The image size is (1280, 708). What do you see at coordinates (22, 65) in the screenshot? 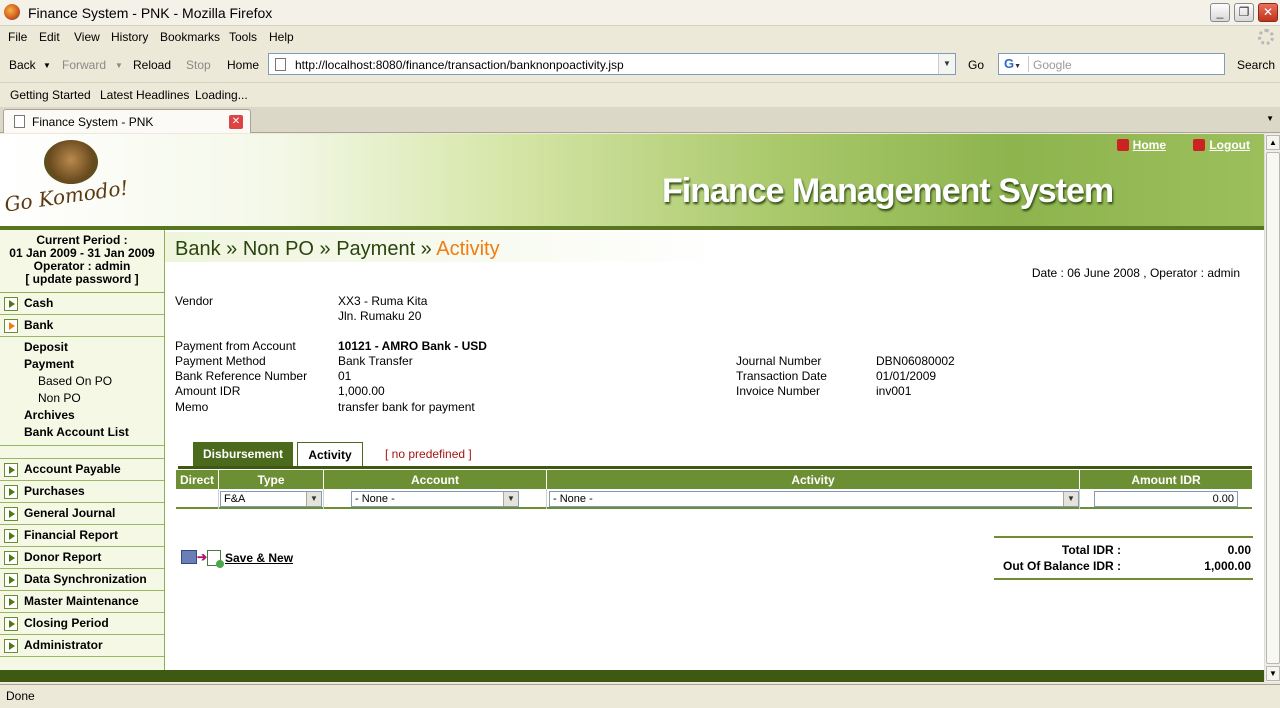
I see `back-button: Back` at bounding box center [22, 65].